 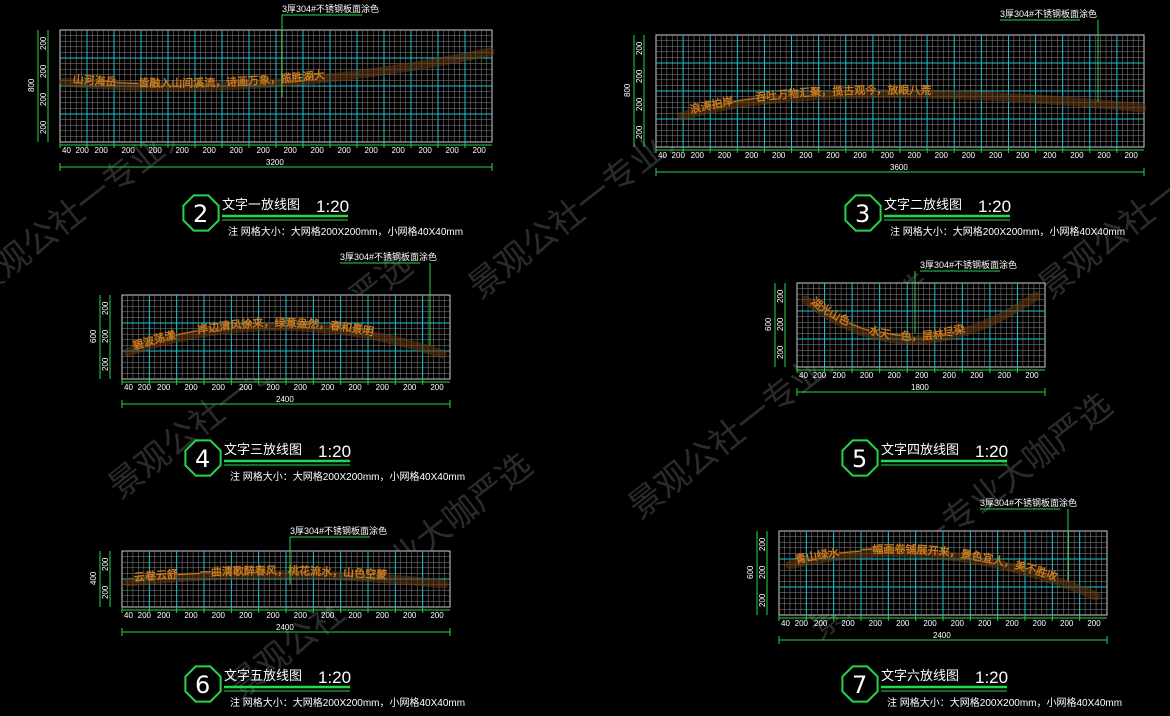 What do you see at coordinates (100, 579) in the screenshot?
I see `left-dimensions: 200 200400` at bounding box center [100, 579].